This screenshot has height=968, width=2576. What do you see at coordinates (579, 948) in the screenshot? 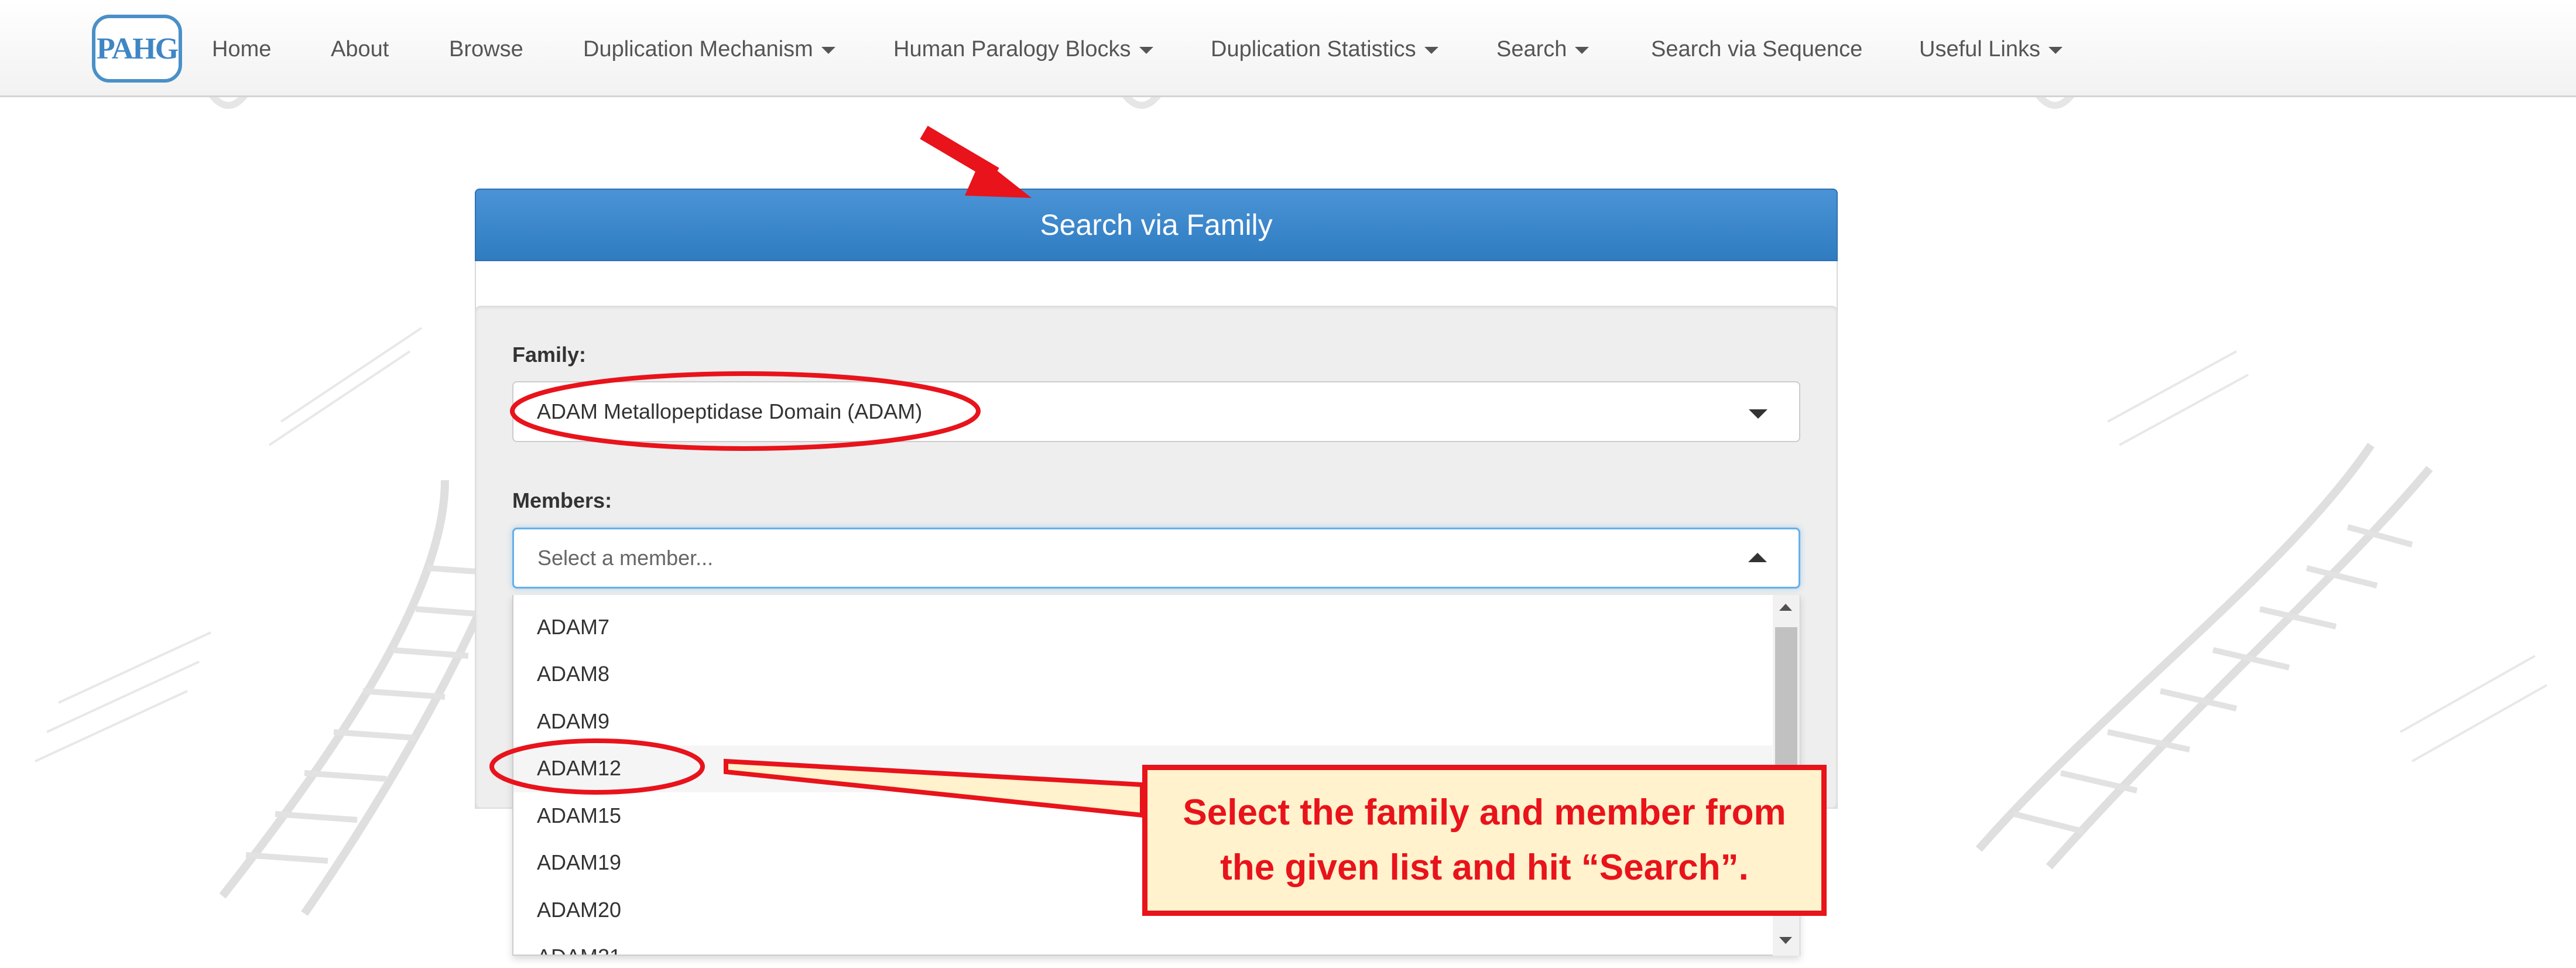
I see `member-option: ADAM21` at bounding box center [579, 948].